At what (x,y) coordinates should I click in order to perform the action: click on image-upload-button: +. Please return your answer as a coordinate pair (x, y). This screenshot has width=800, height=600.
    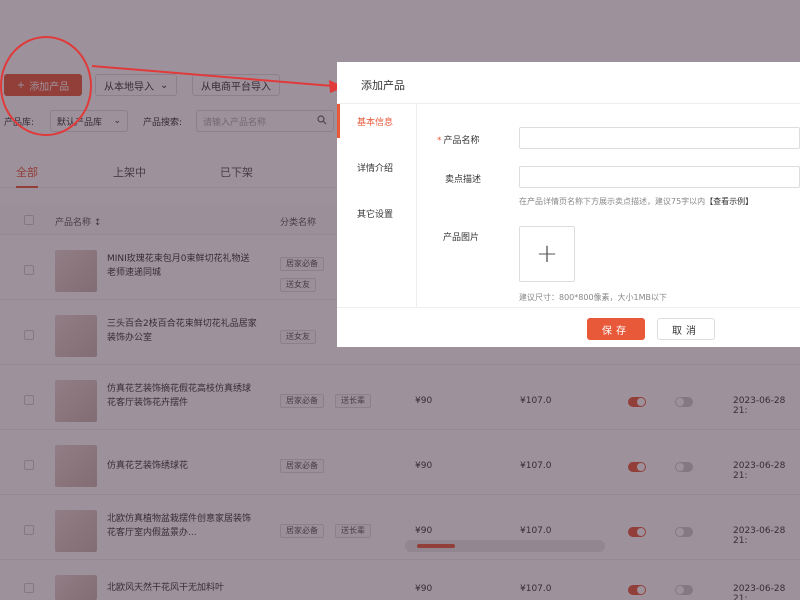
    Looking at the image, I should click on (547, 254).